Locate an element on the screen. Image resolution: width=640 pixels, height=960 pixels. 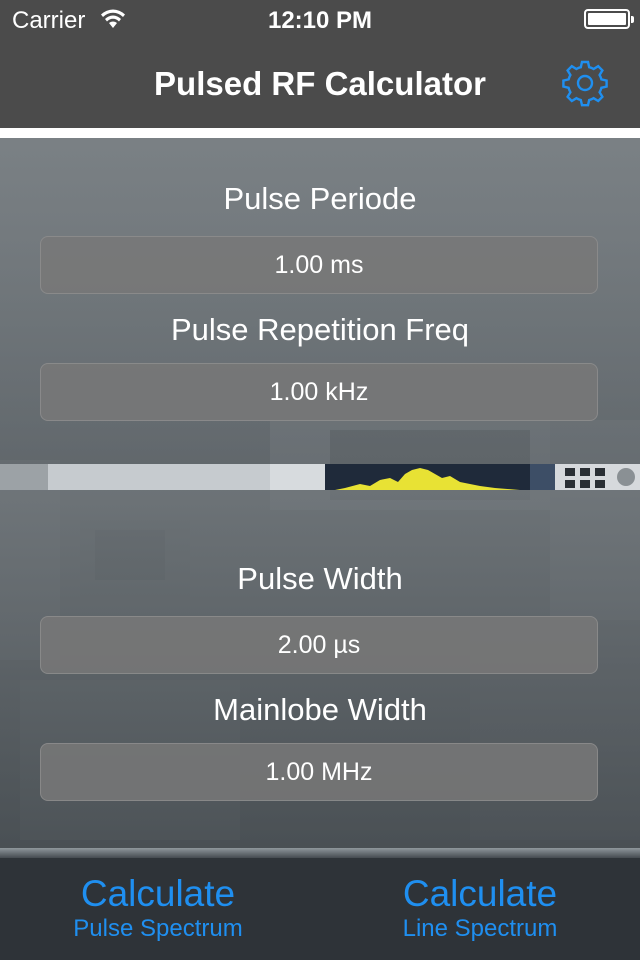
calculate-pulse-spectrum-title: Calculate is located at coordinates (158, 893).